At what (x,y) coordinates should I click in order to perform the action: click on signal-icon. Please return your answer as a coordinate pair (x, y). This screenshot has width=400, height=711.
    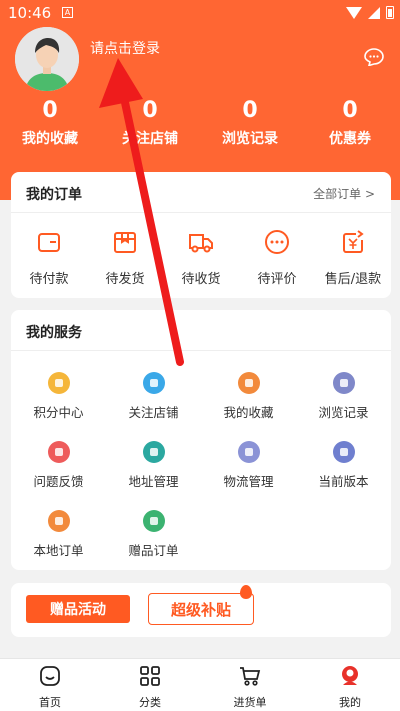
    Looking at the image, I should click on (374, 12).